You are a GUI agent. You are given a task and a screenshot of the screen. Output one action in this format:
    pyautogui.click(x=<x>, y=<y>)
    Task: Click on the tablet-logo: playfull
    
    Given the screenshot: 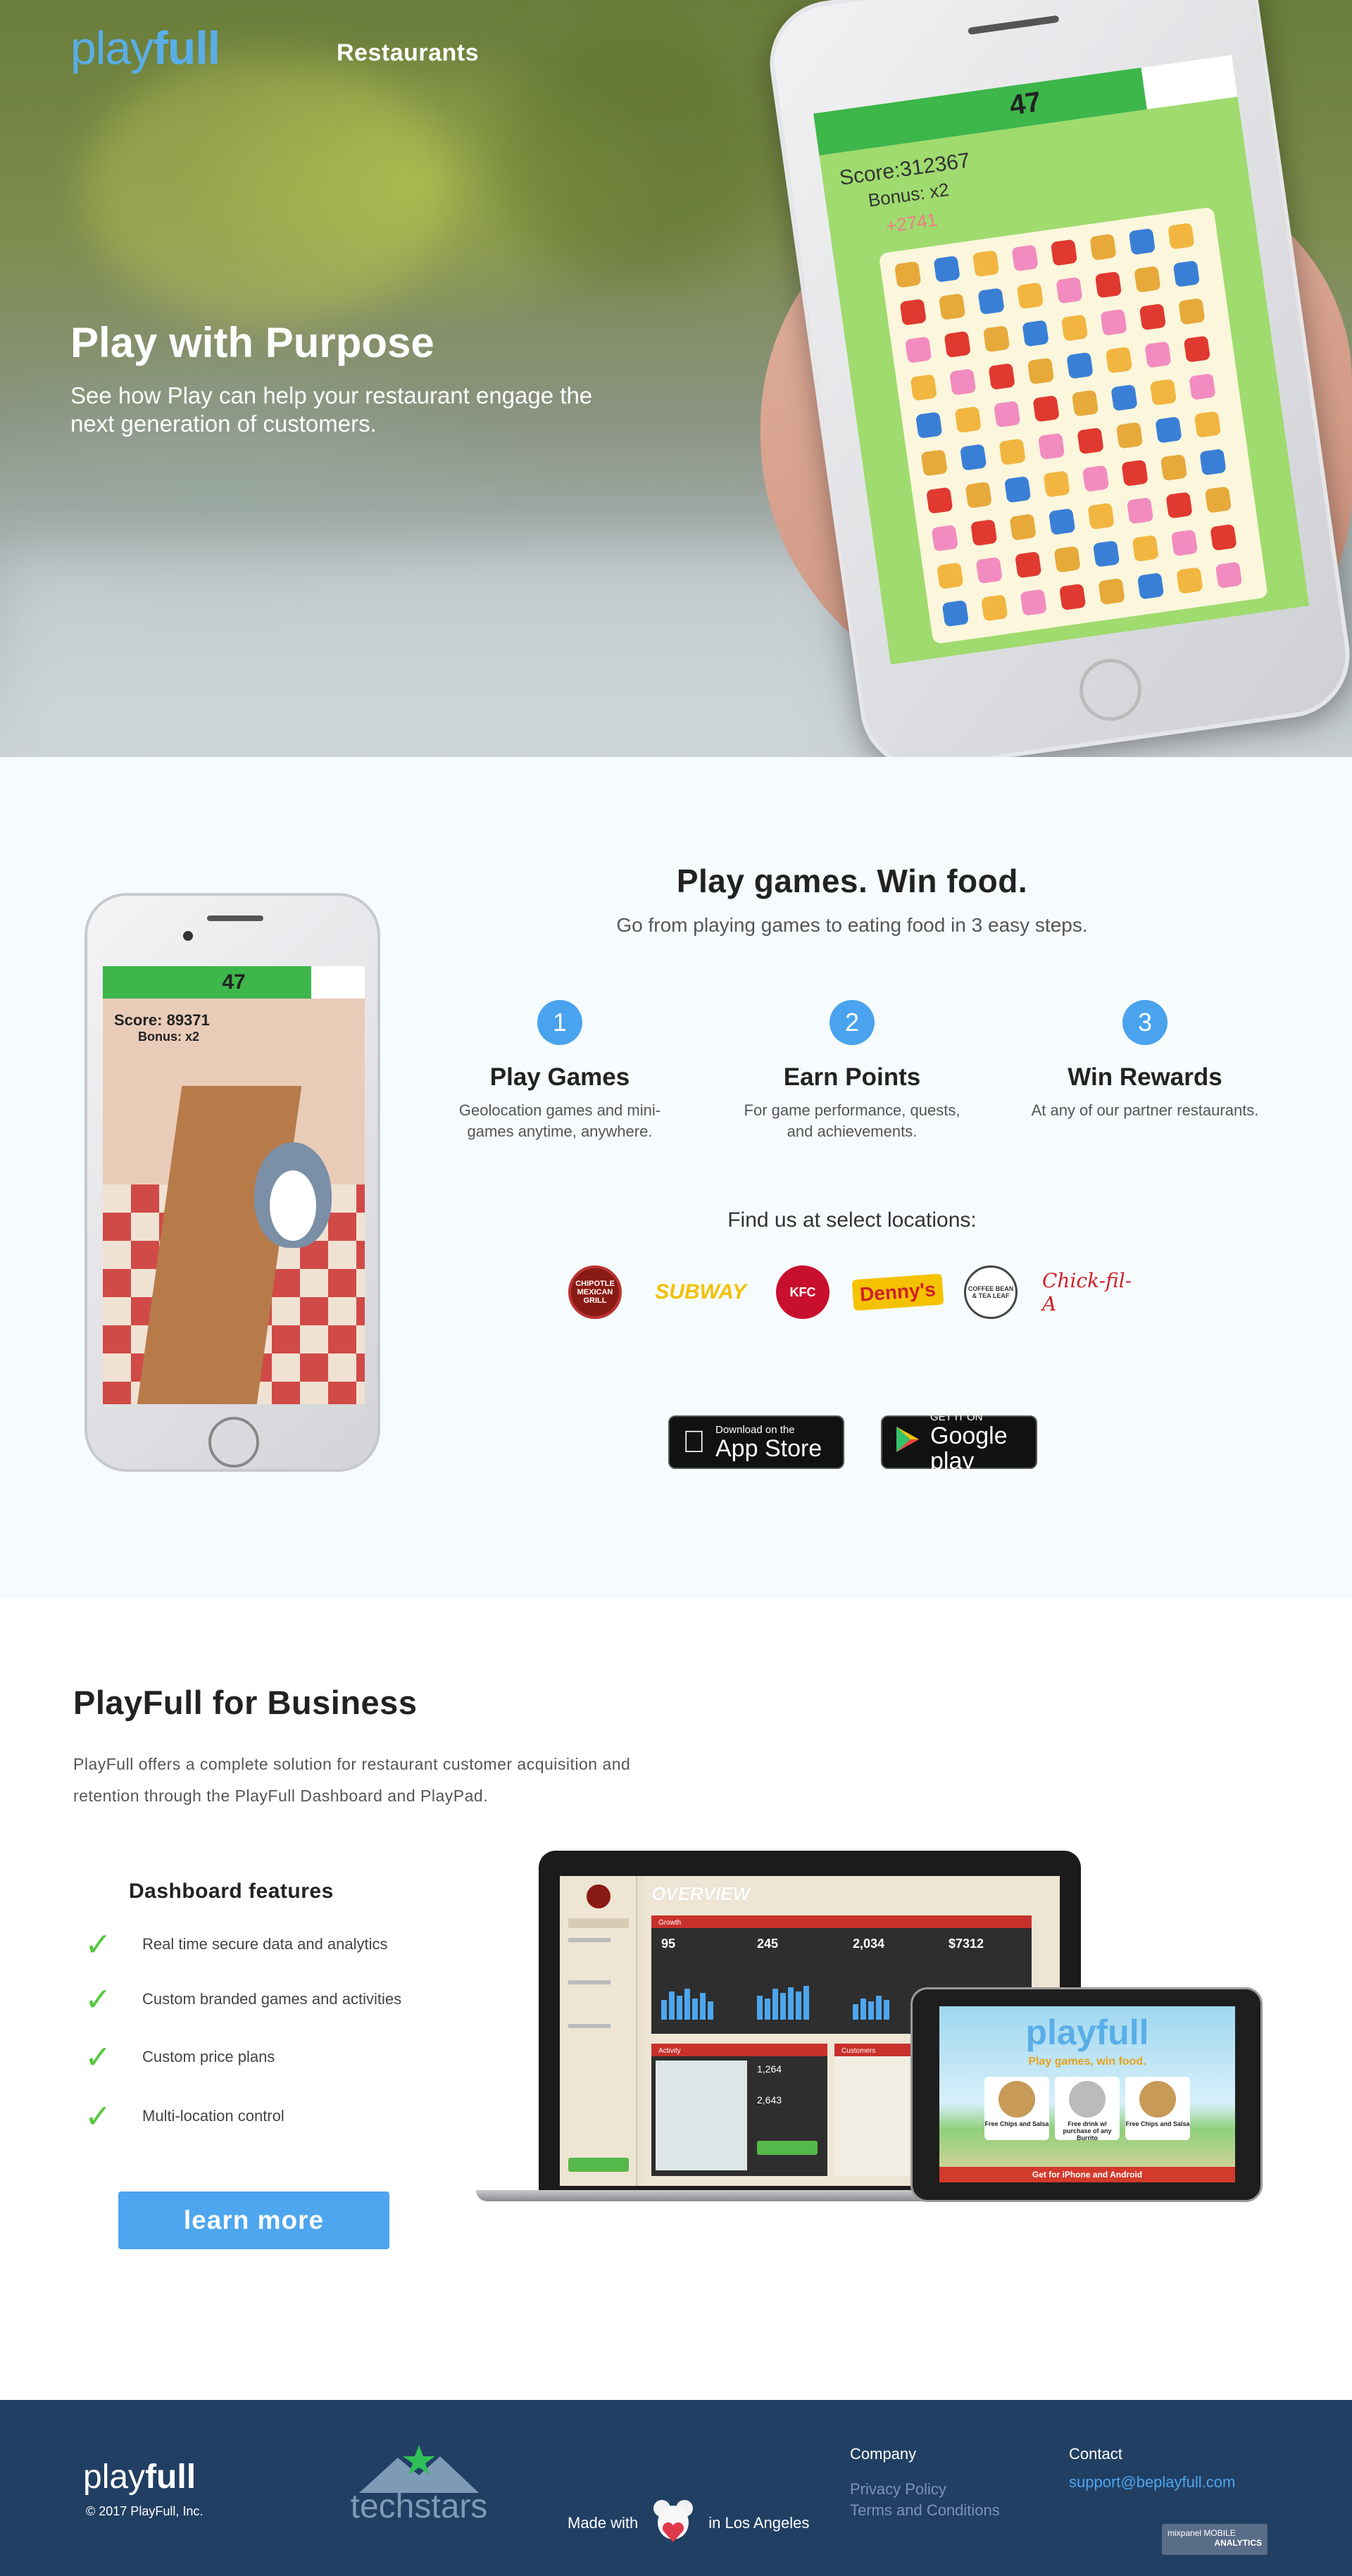 What is the action you would take?
    pyautogui.click(x=1087, y=2032)
    